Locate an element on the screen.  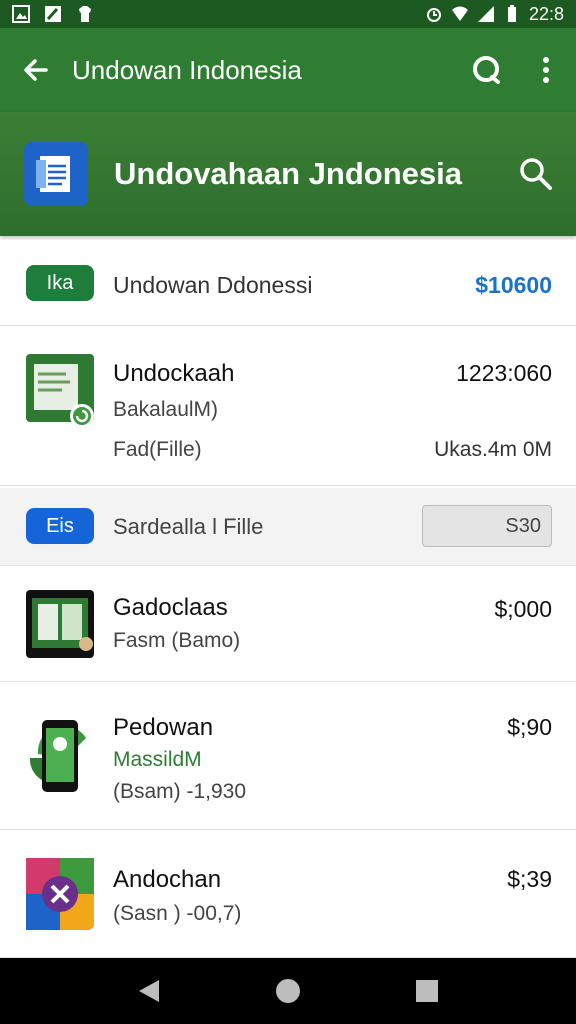
filter-label: Sardealla l Fille is located at coordinates (188, 526).